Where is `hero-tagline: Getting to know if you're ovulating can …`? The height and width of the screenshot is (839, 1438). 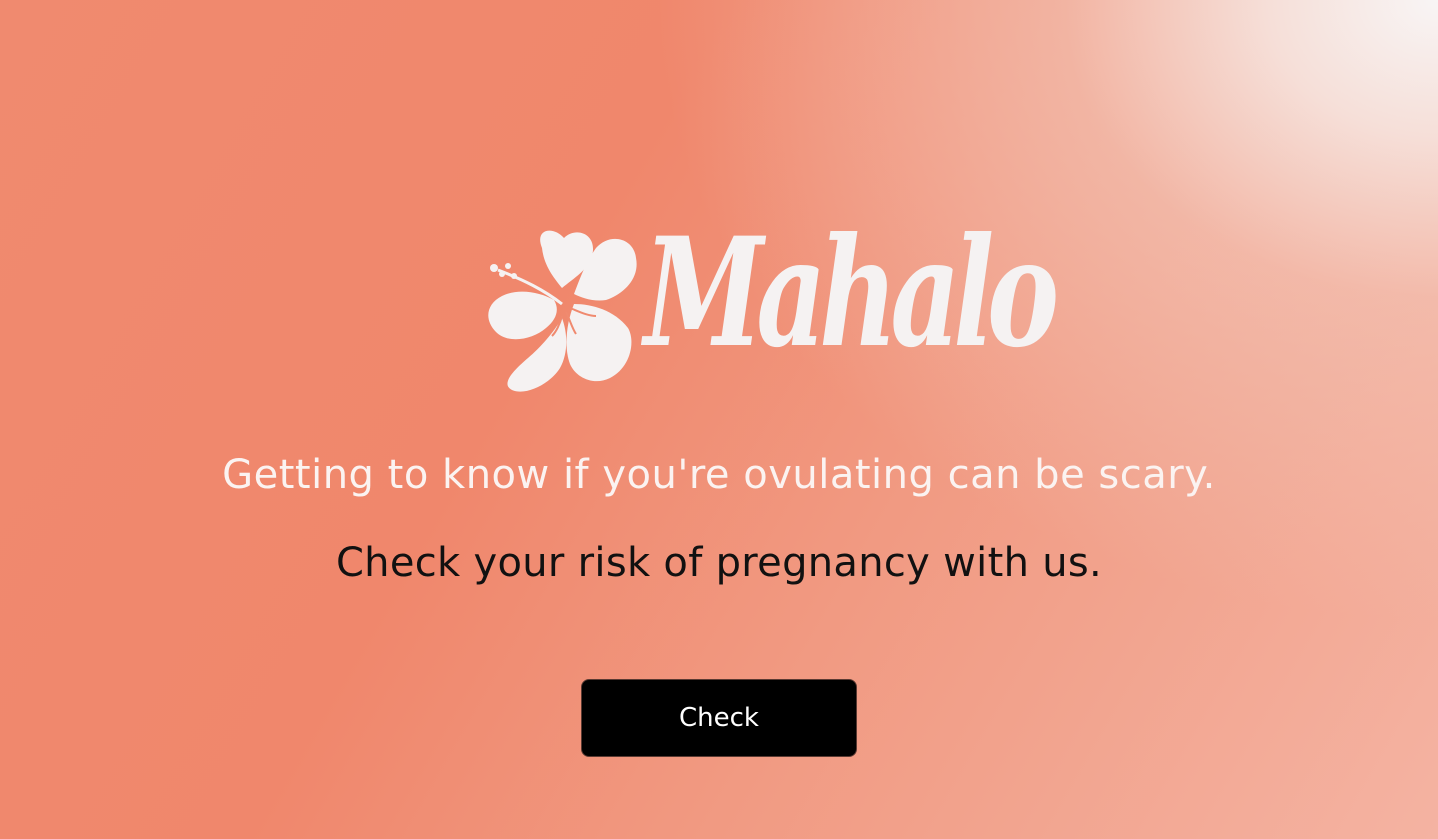 hero-tagline: Getting to know if you're ovulating can … is located at coordinates (719, 475).